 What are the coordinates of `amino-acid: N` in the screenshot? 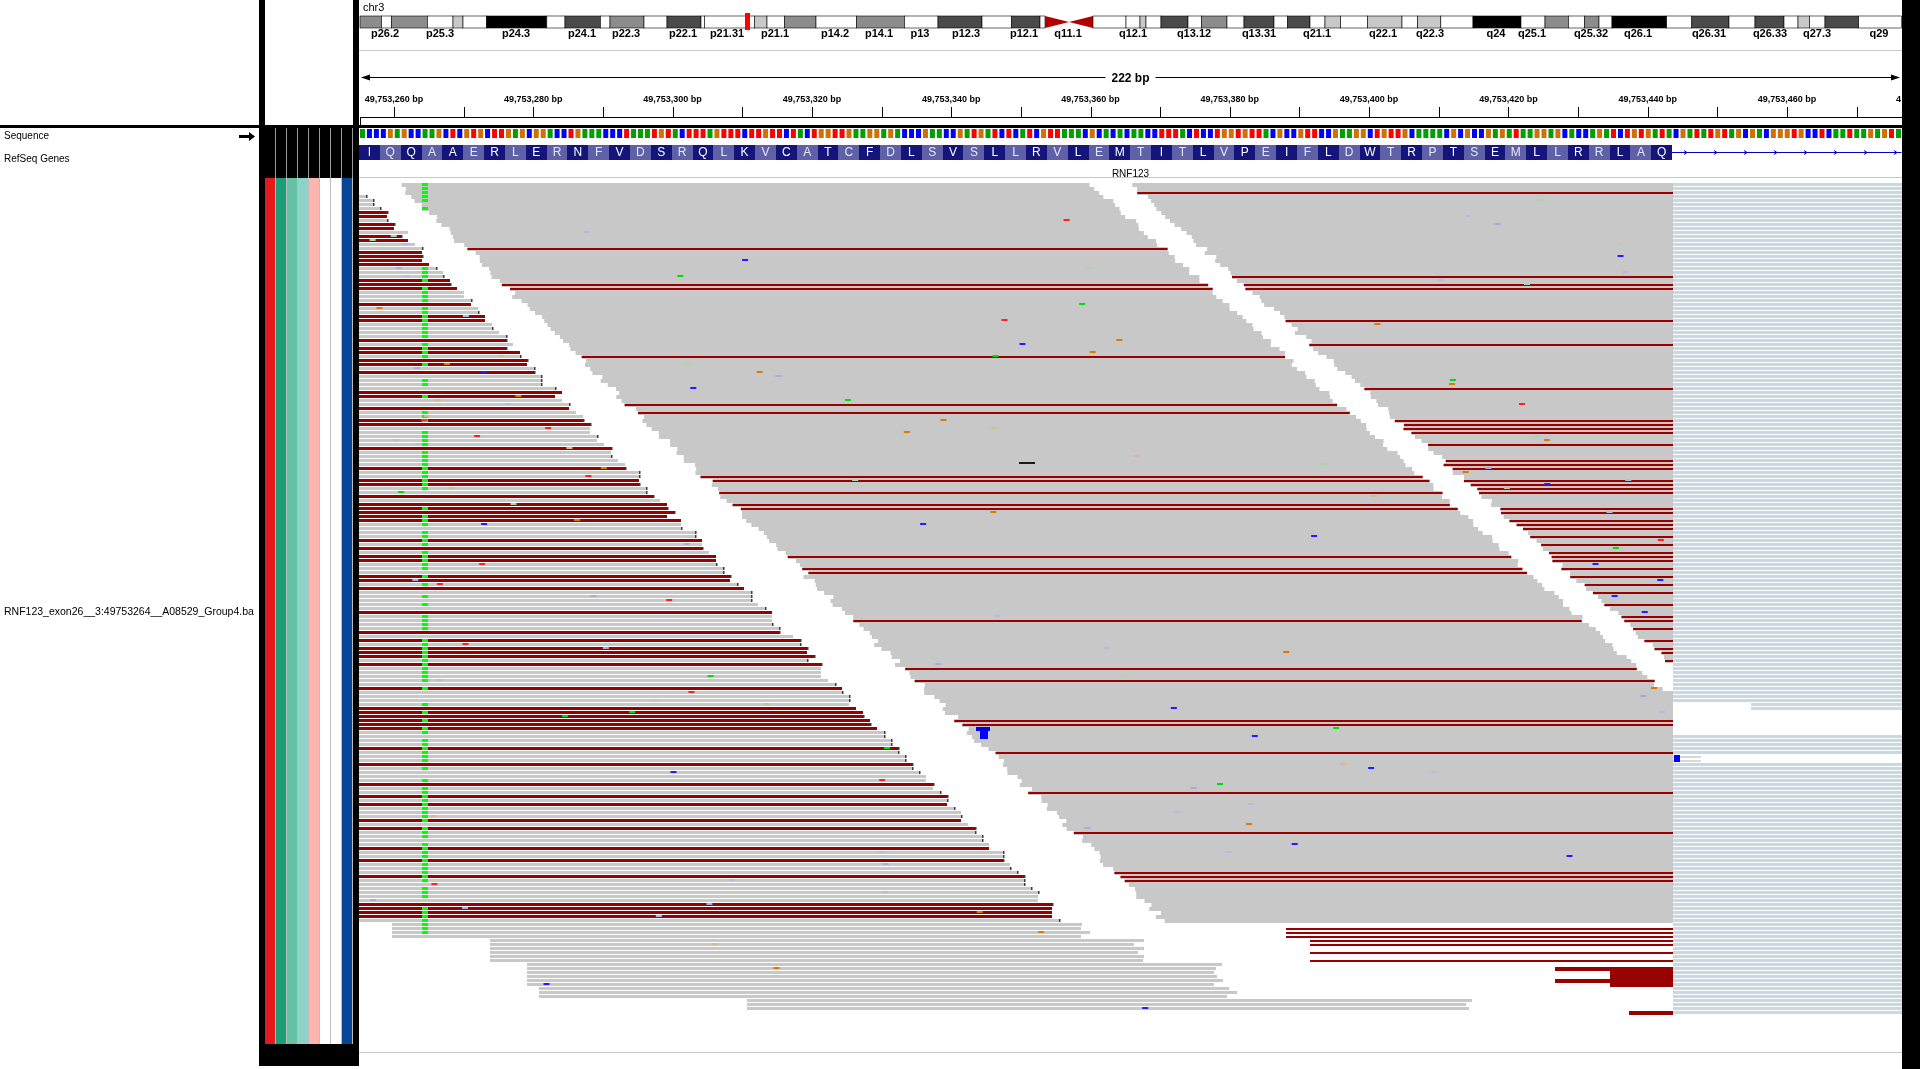 It's located at (578, 152).